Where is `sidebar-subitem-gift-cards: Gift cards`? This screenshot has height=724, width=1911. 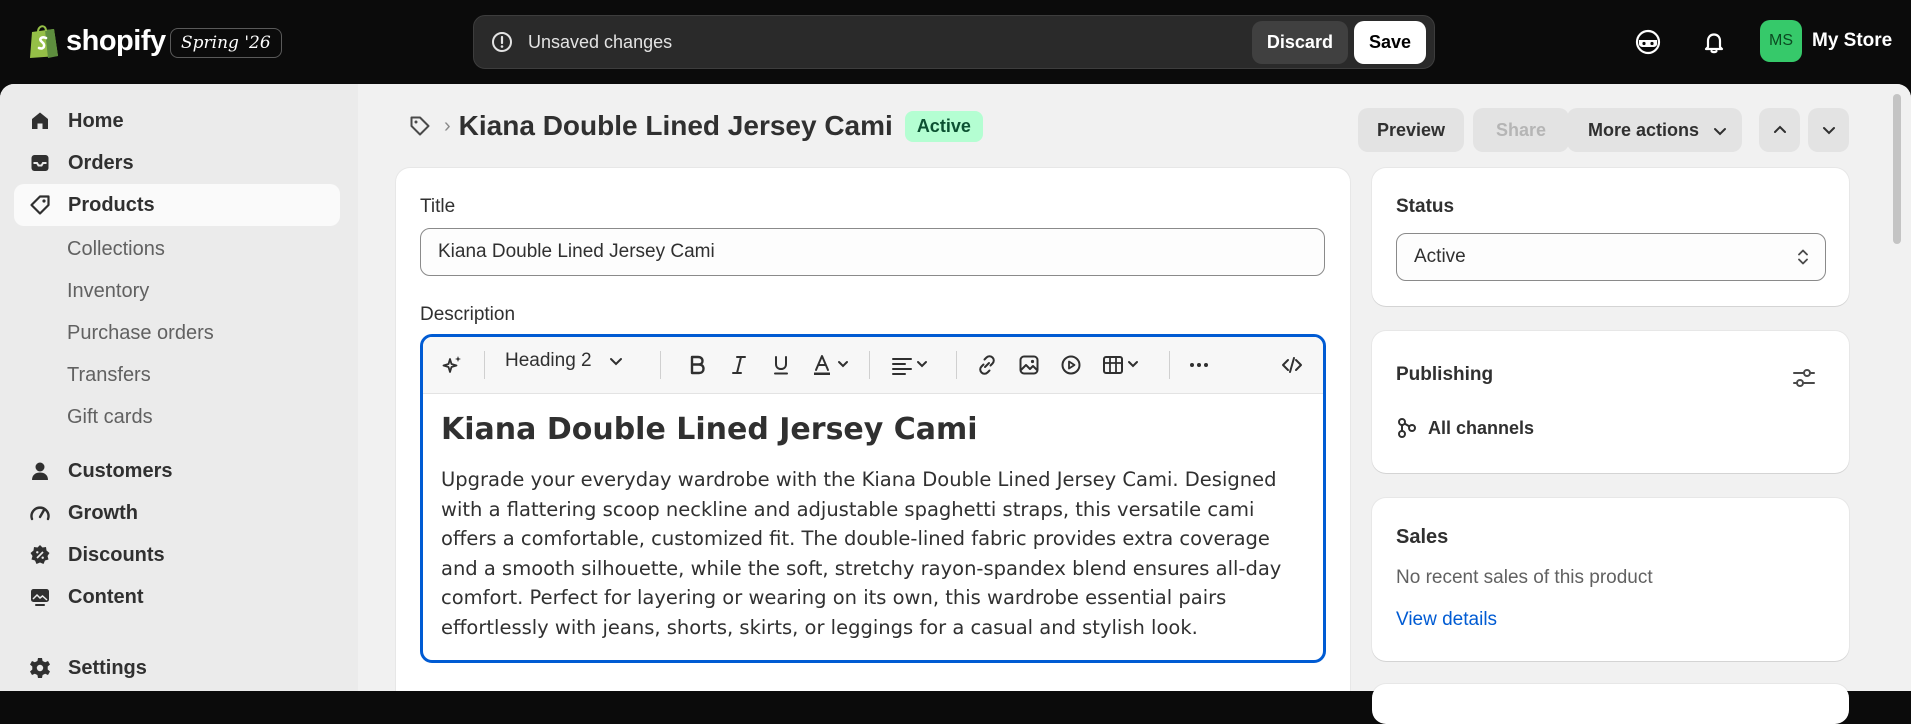 sidebar-subitem-gift-cards: Gift cards is located at coordinates (110, 417).